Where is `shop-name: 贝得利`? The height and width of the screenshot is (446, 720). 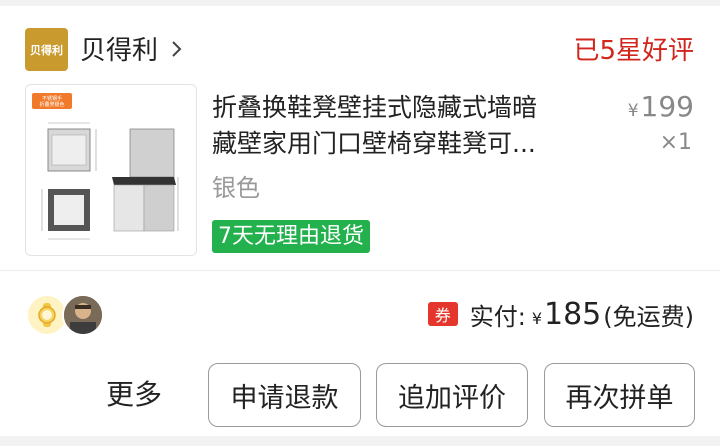 shop-name: 贝得利 is located at coordinates (119, 51).